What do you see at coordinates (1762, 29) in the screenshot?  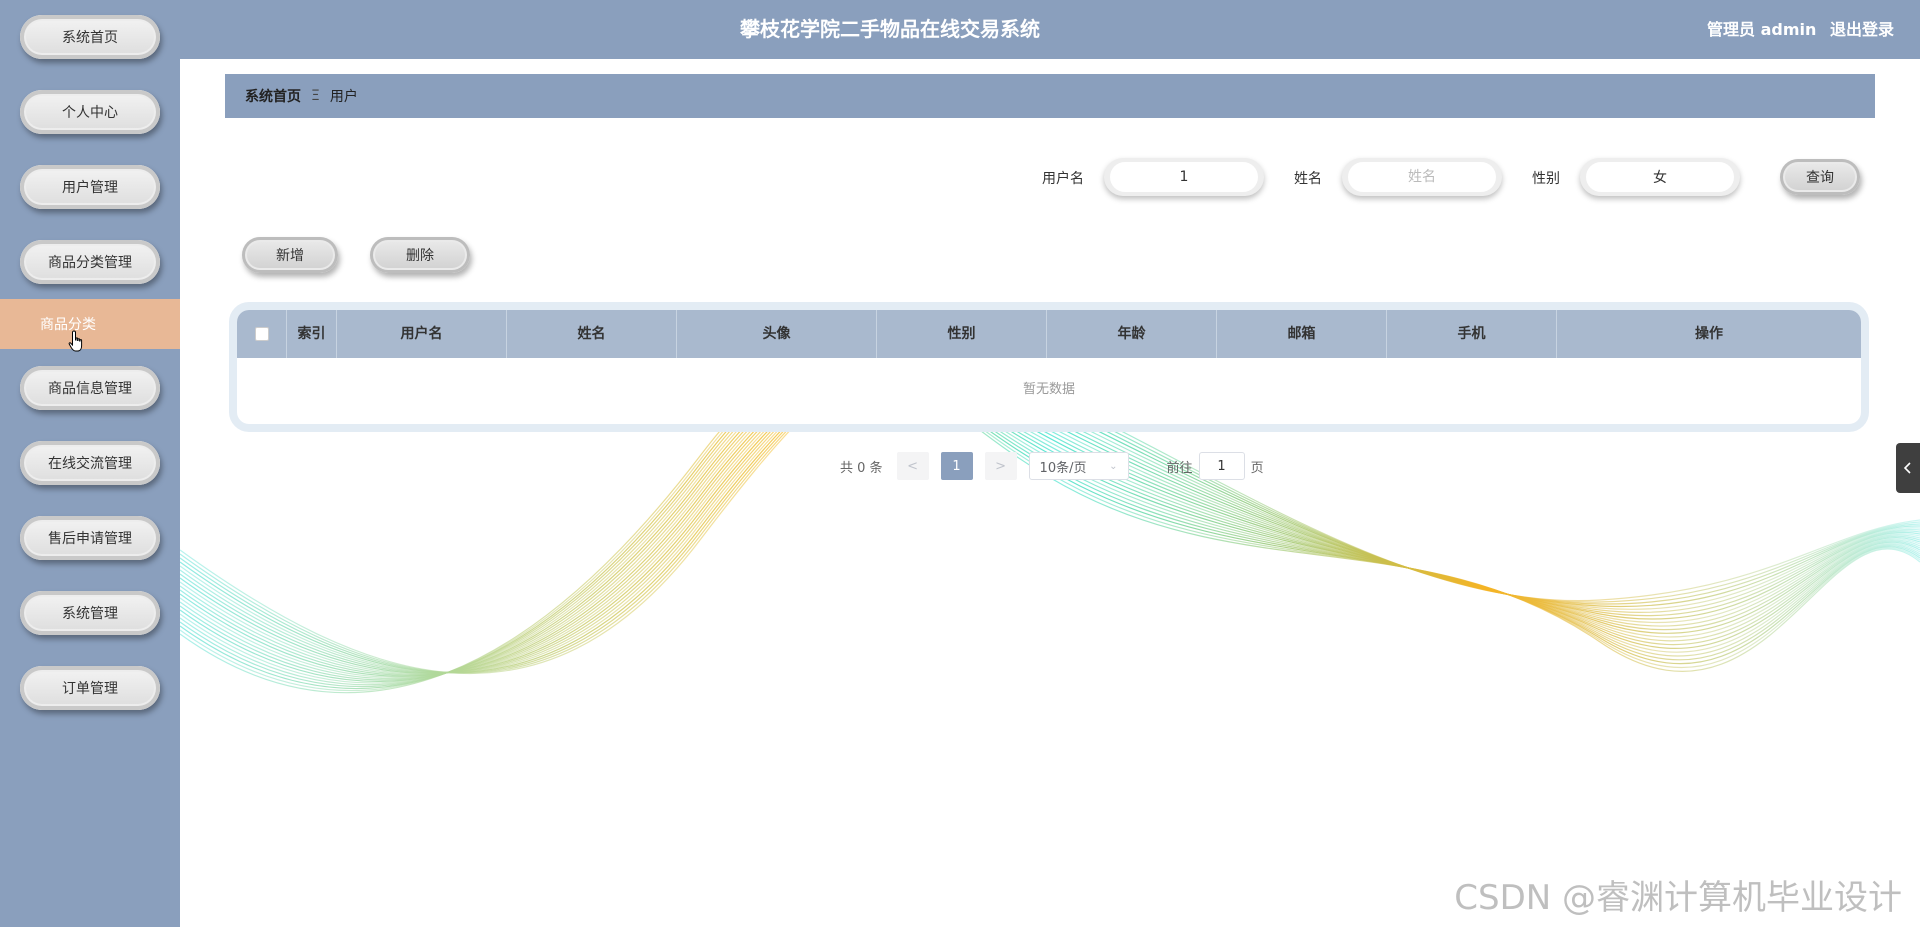 I see `admin-user-label: 管理员 admin` at bounding box center [1762, 29].